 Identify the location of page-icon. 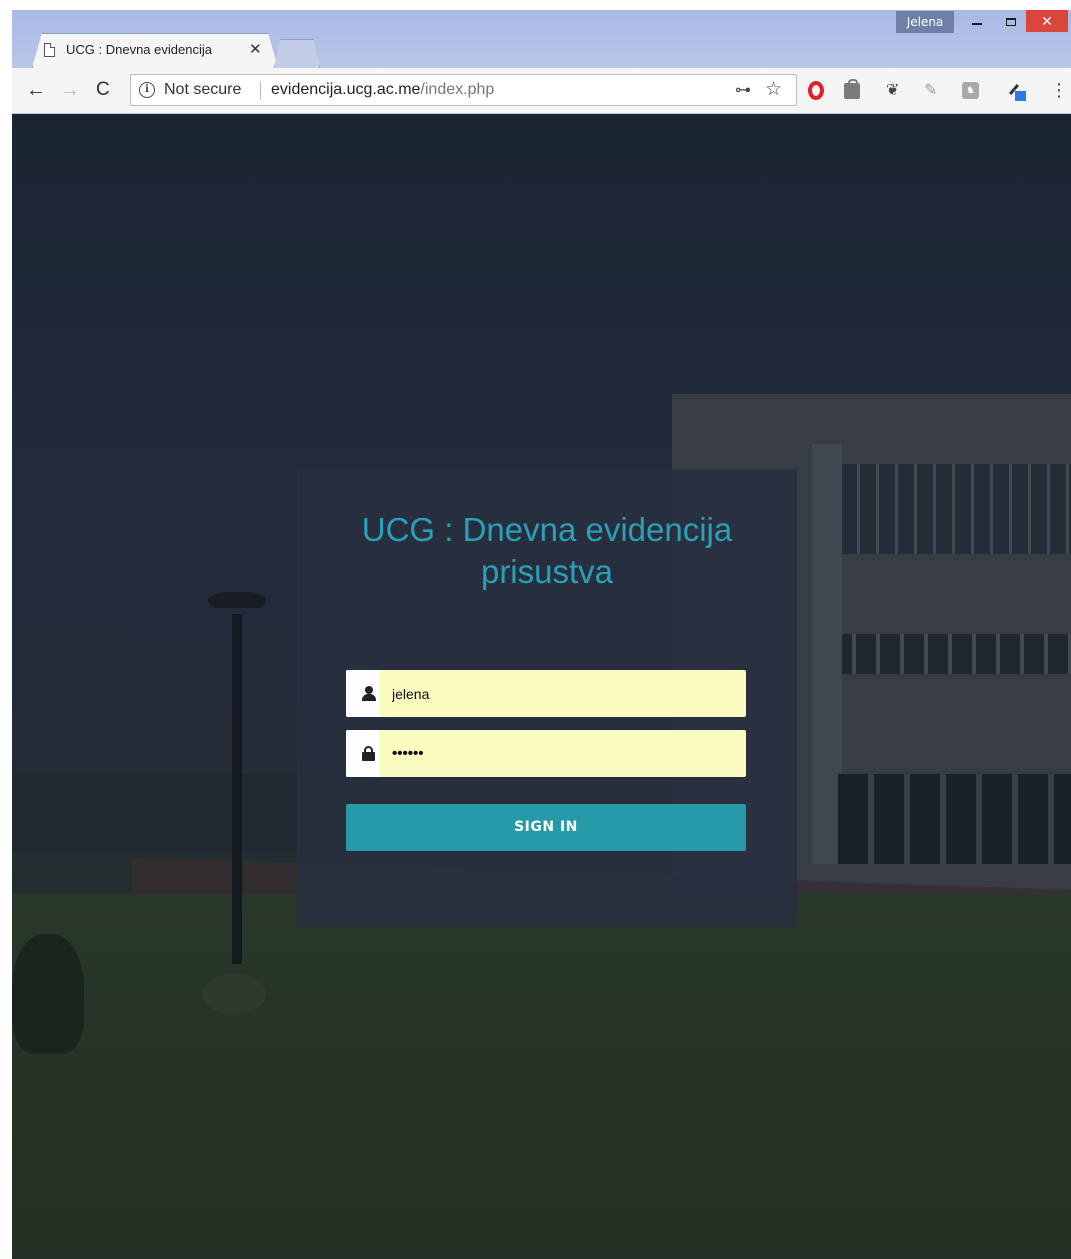
(49, 50).